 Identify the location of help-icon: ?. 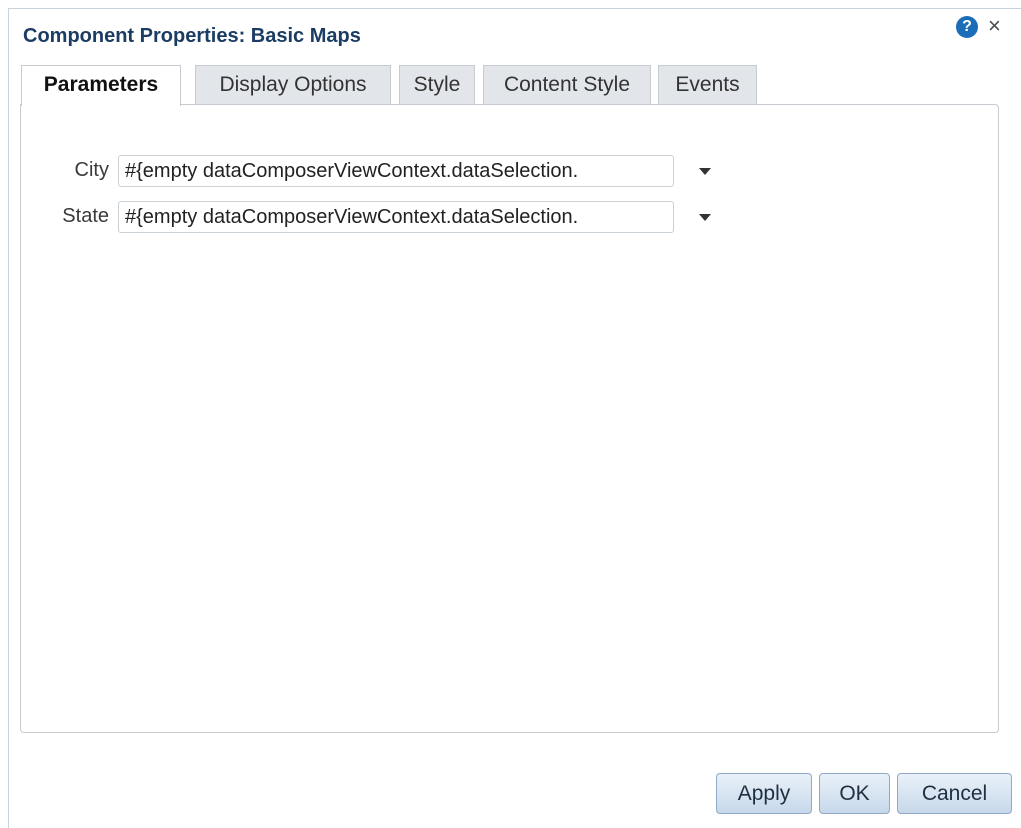
(967, 27).